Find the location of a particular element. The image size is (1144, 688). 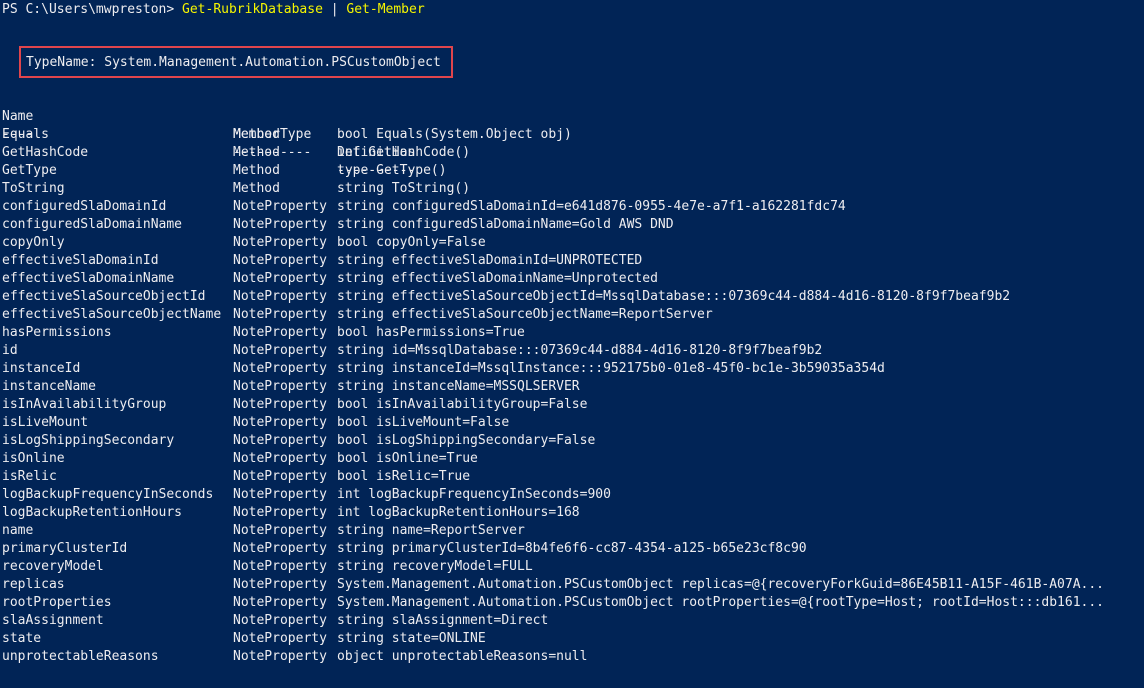

member-name: recoveryModel is located at coordinates (53, 566).